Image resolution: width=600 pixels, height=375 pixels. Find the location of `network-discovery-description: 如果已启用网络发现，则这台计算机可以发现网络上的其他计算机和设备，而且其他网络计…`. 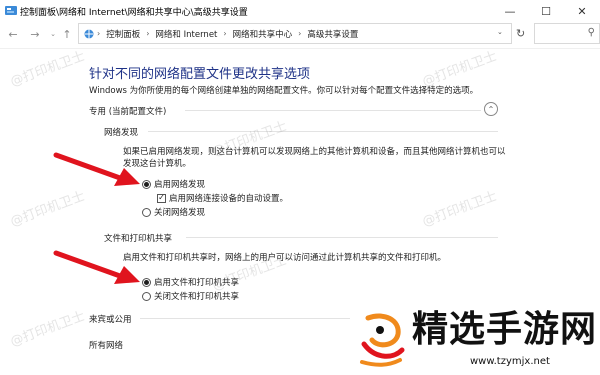

network-discovery-description: 如果已启用网络发现，则这台计算机可以发现网络上的其他计算机和设备，而且其他网络计… is located at coordinates (314, 158).